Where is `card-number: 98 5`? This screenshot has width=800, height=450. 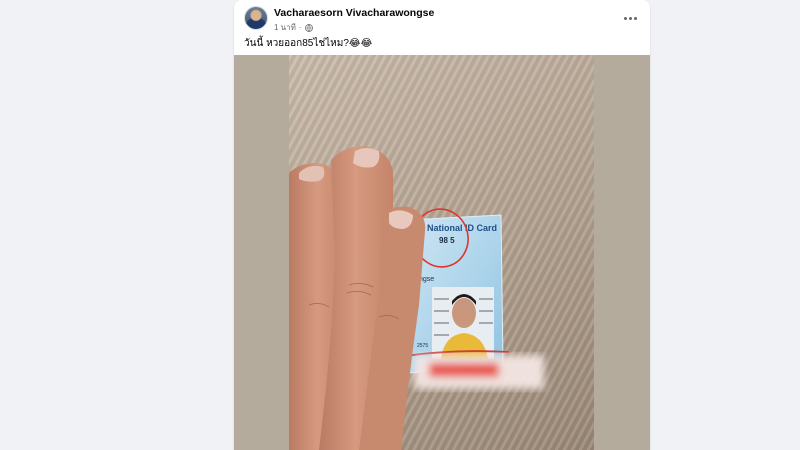
card-number: 98 5 is located at coordinates (447, 240).